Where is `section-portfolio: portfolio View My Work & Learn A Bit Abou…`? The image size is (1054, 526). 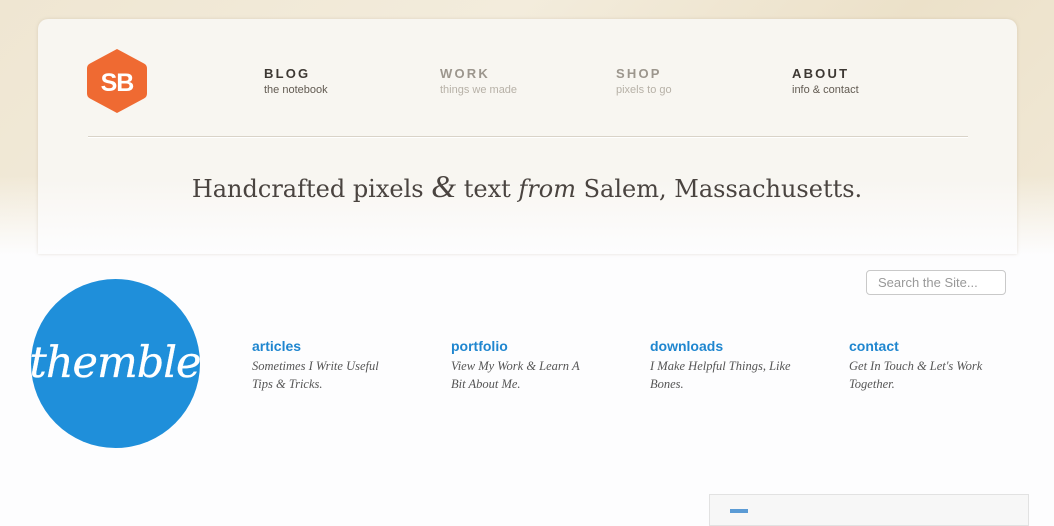 section-portfolio: portfolio View My Work & Learn A Bit Abou… is located at coordinates (536, 365).